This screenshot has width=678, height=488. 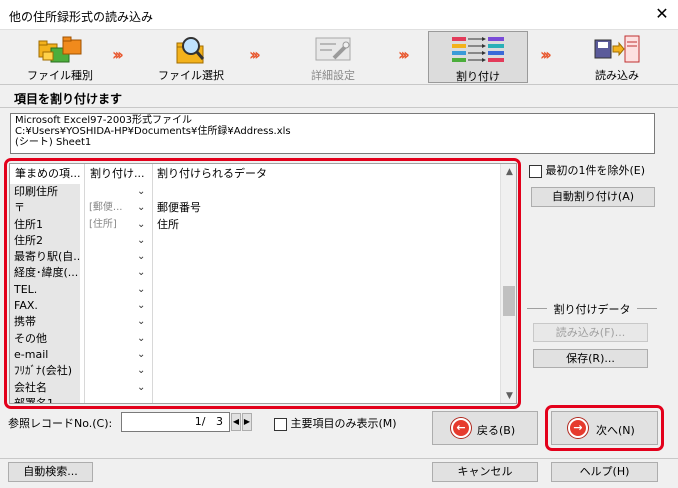 I want to click on assigned-value: [住所], so click(x=103, y=224).